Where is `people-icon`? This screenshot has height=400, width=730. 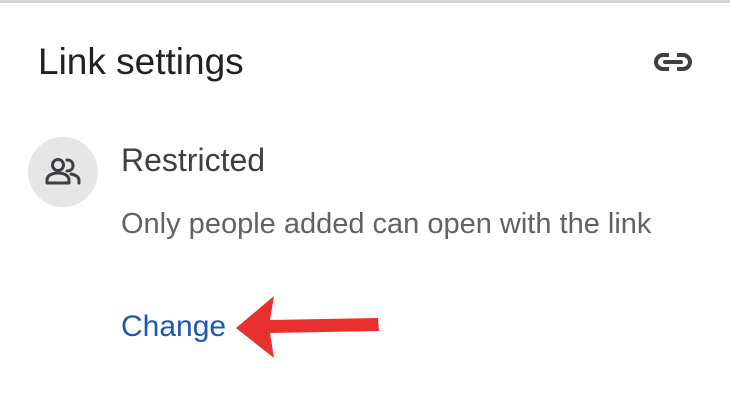 people-icon is located at coordinates (63, 171).